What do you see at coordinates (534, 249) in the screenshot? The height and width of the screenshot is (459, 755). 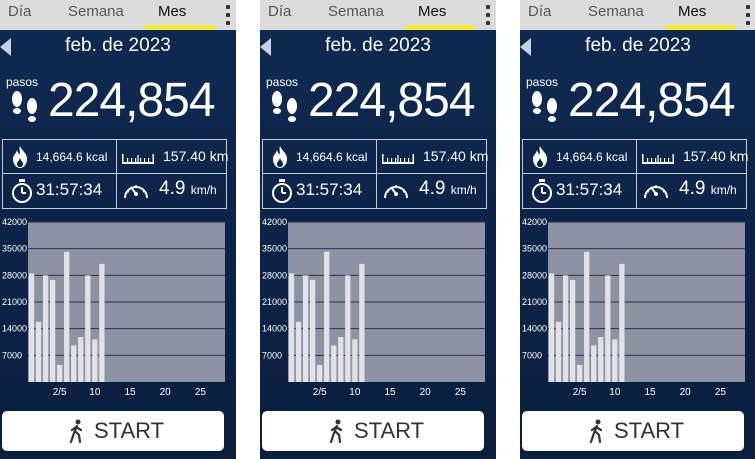 I see `y-tick-label: 35000` at bounding box center [534, 249].